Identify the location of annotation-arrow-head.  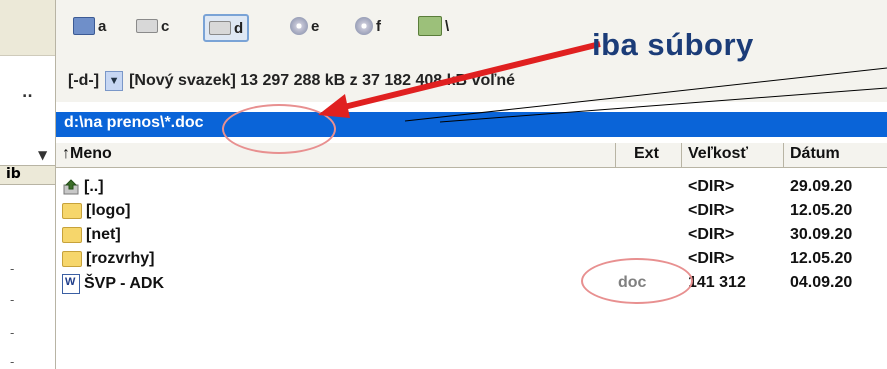
(334, 106).